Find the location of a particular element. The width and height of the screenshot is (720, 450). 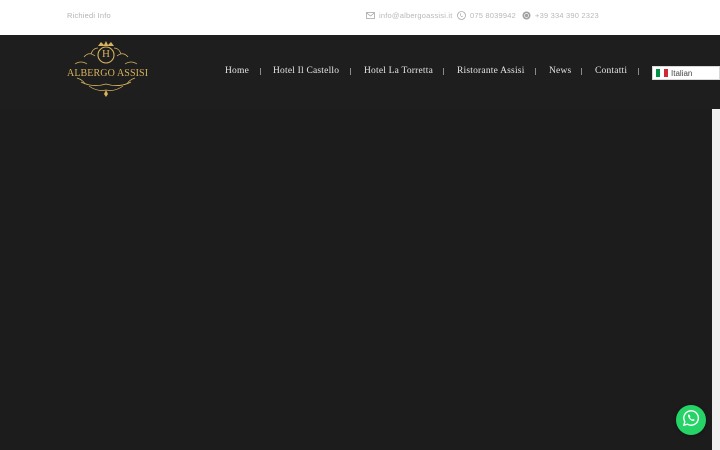

whatsapp-icon is located at coordinates (691, 420).